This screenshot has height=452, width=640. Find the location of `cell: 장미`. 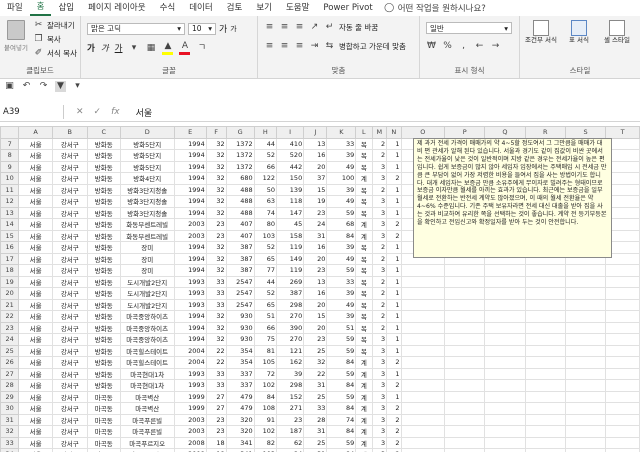

cell: 장미 is located at coordinates (147, 247).